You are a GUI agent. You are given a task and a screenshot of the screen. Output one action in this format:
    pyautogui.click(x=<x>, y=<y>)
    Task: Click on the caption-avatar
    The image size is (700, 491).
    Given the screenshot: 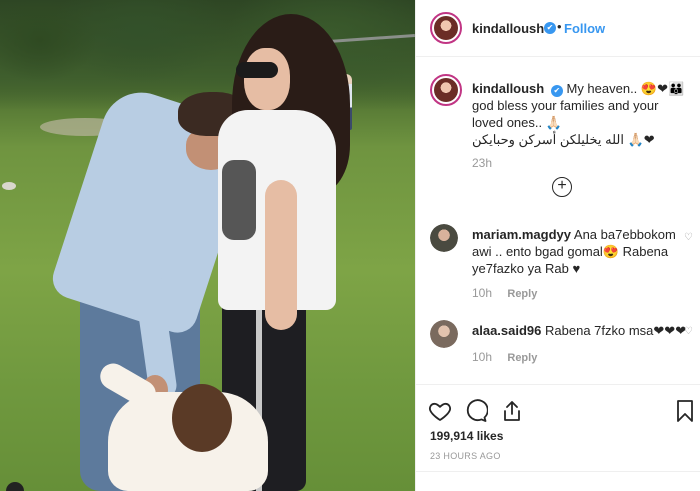 What is the action you would take?
    pyautogui.click(x=446, y=90)
    